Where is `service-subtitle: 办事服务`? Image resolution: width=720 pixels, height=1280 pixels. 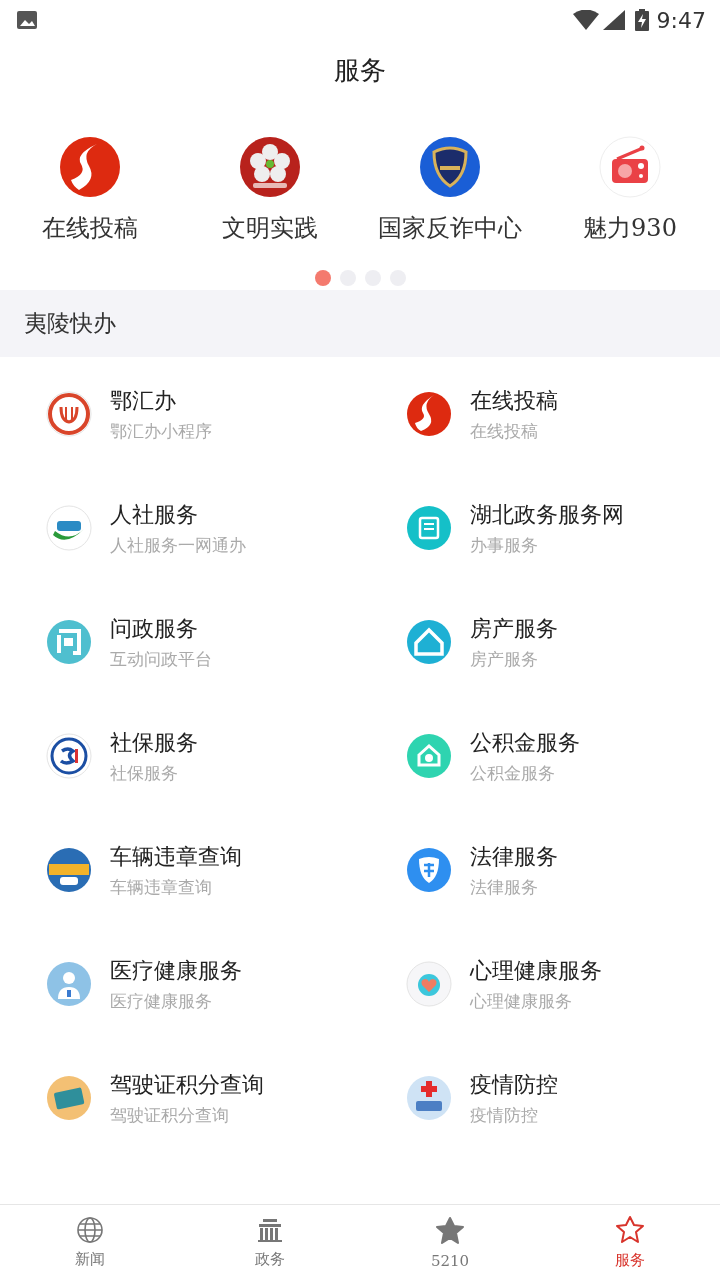
service-subtitle: 办事服务 is located at coordinates (504, 545).